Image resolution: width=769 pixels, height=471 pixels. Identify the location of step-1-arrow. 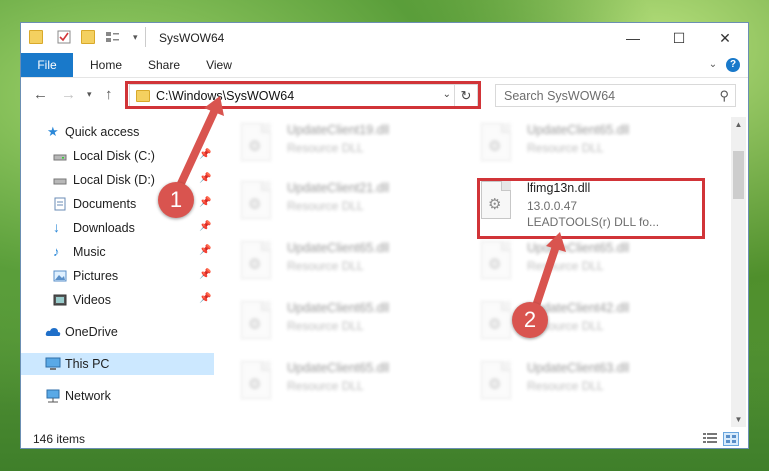
(196, 151).